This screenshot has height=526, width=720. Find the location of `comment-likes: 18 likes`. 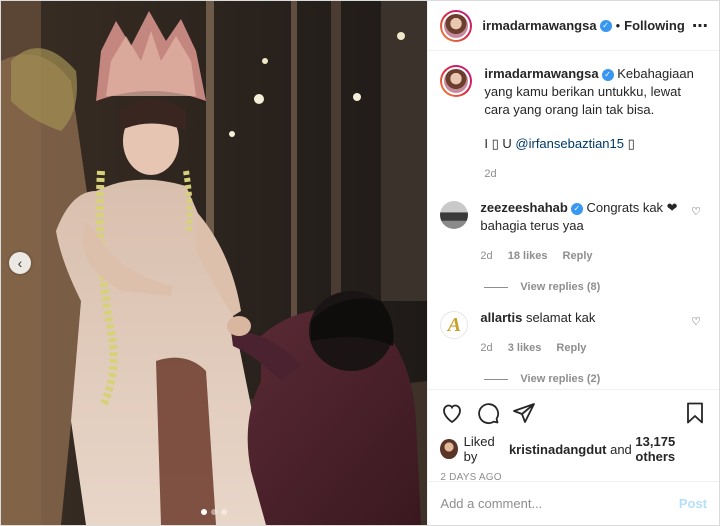

comment-likes: 18 likes is located at coordinates (528, 256).